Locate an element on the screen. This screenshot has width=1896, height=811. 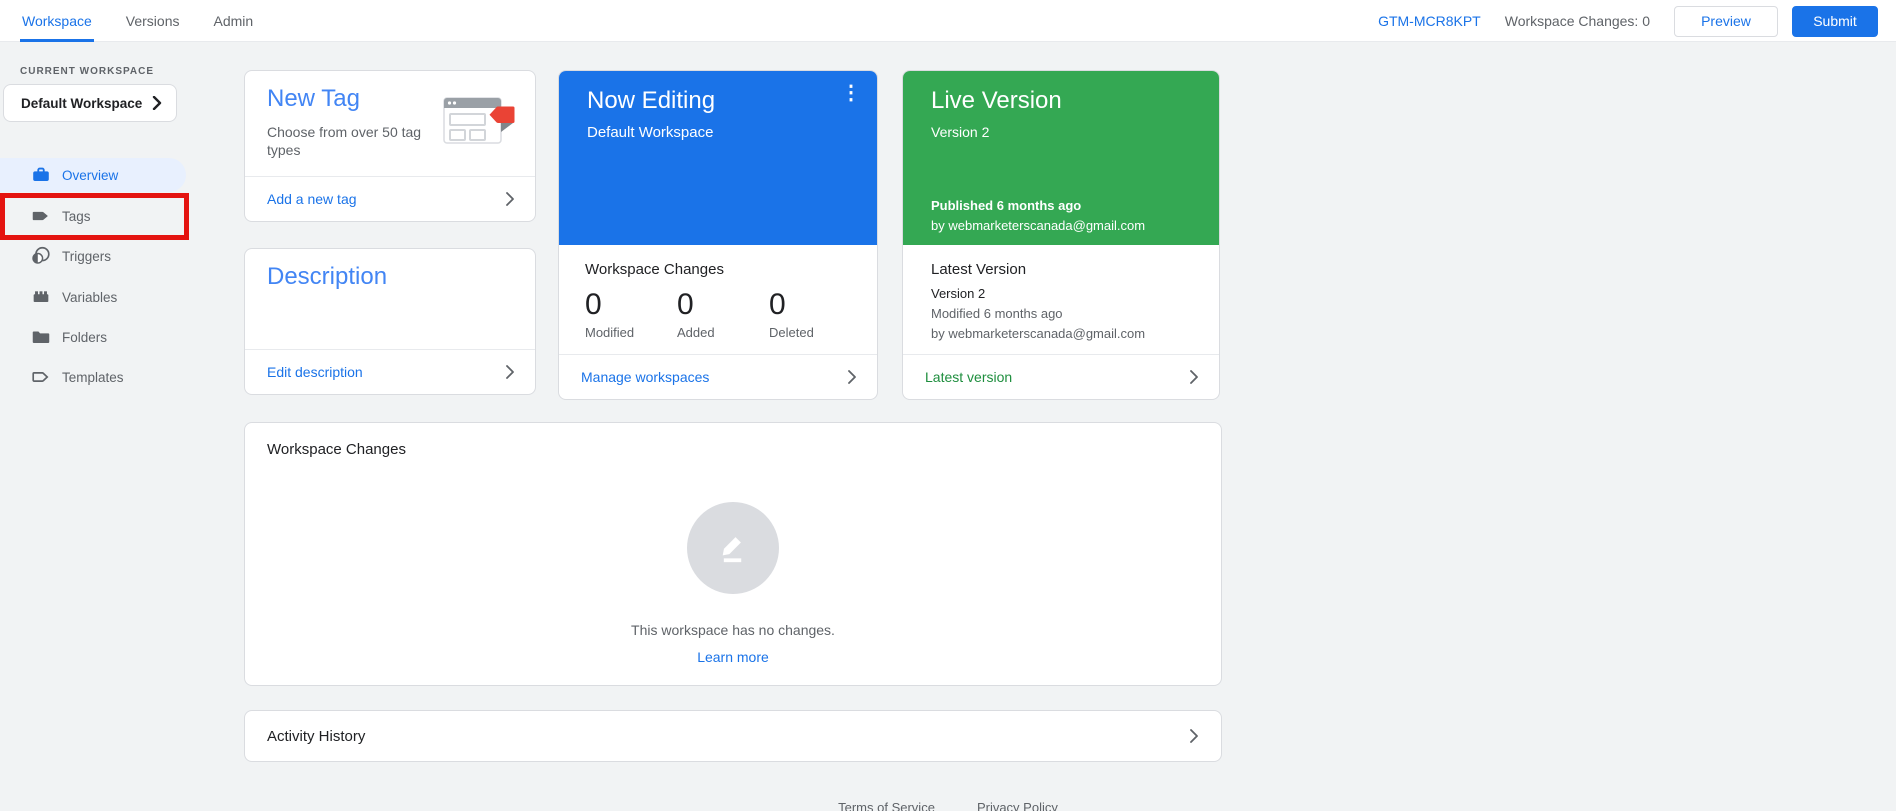
counter-added-label: Added is located at coordinates (696, 332).